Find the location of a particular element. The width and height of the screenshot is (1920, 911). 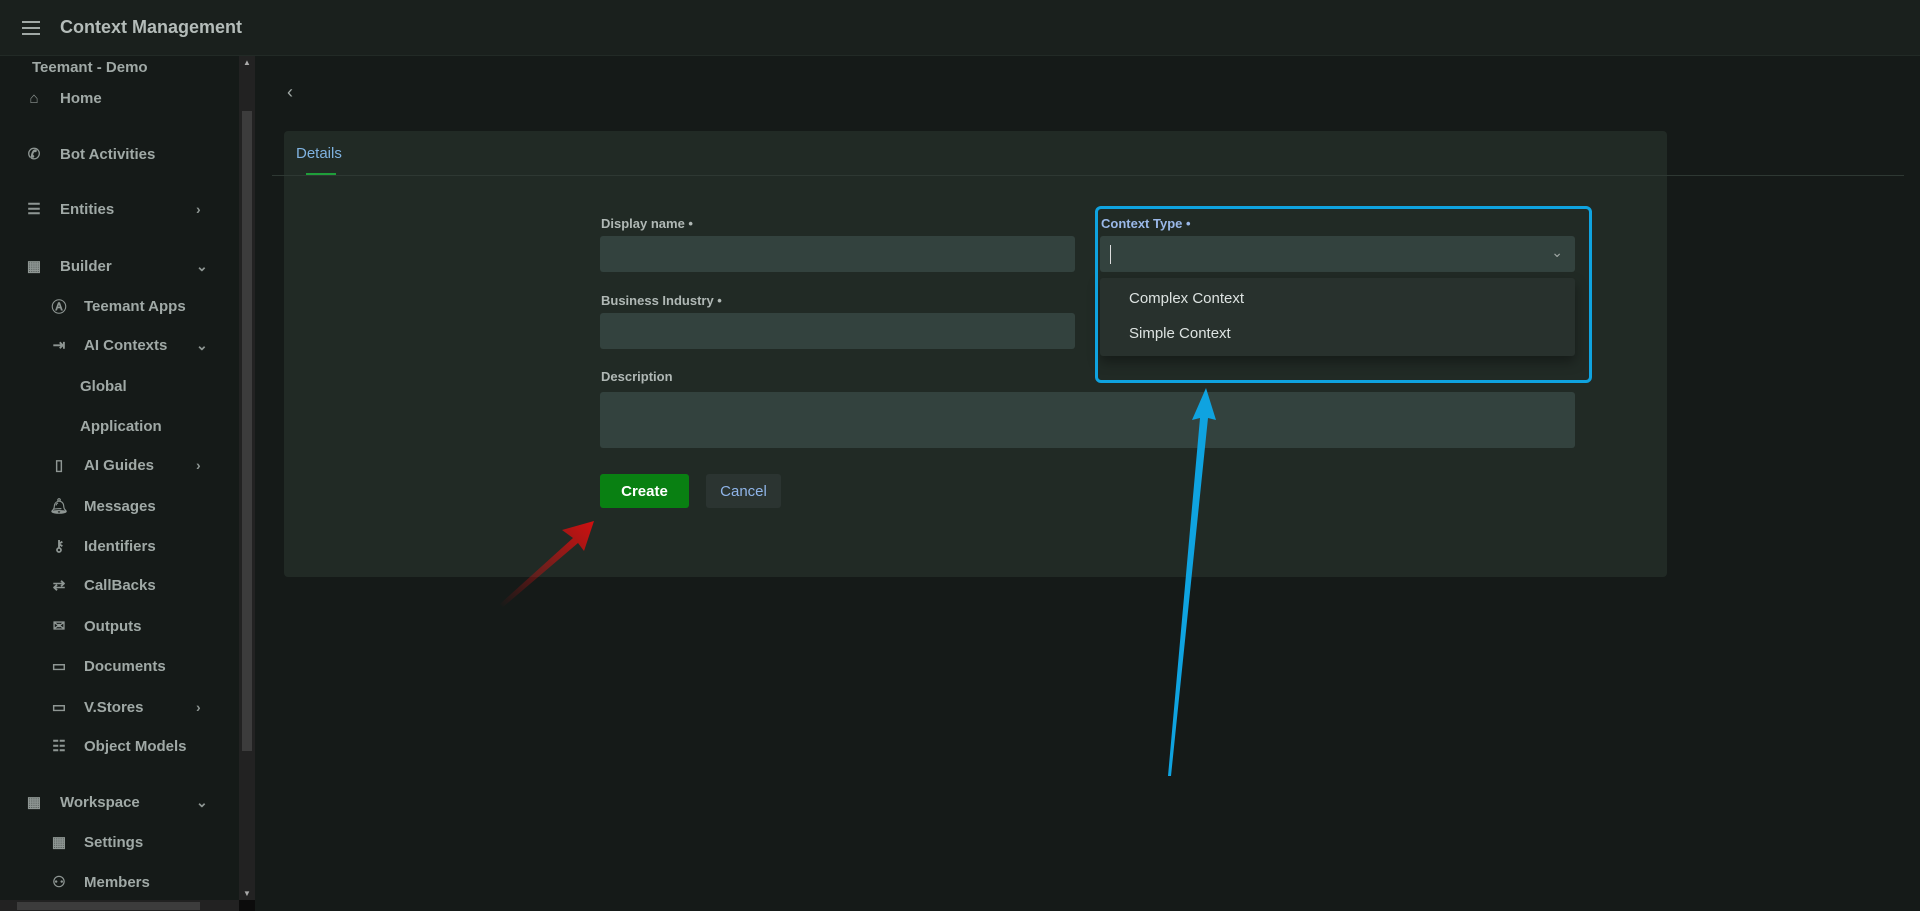

home-icon: ⌂ is located at coordinates (34, 98).